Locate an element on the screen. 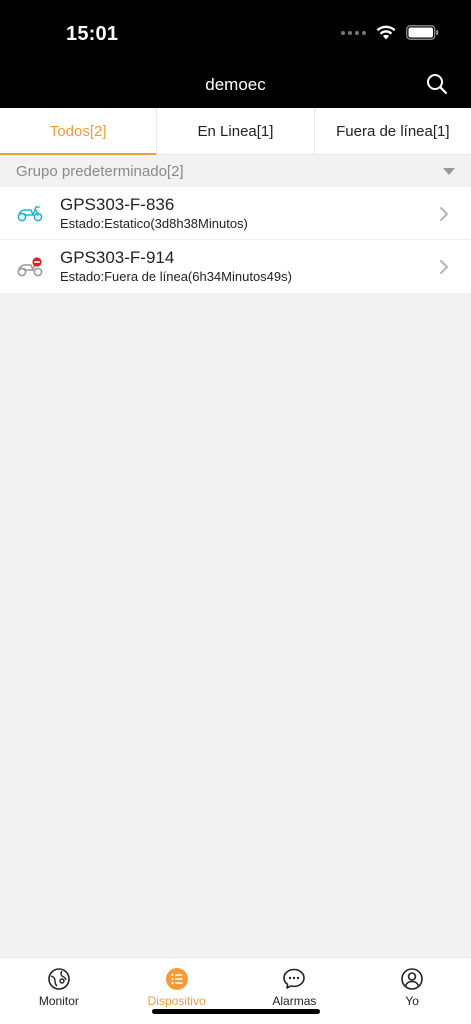 This screenshot has height=1024, width=471. chat-bubble-icon is located at coordinates (294, 978).